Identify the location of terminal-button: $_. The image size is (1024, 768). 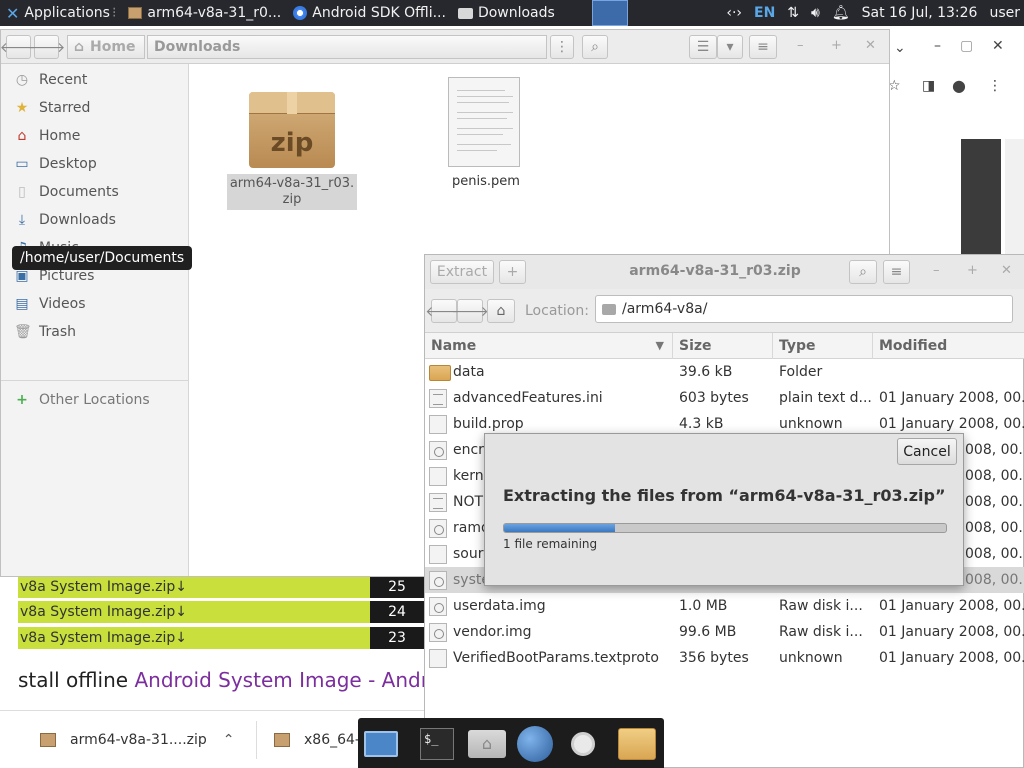
(437, 744).